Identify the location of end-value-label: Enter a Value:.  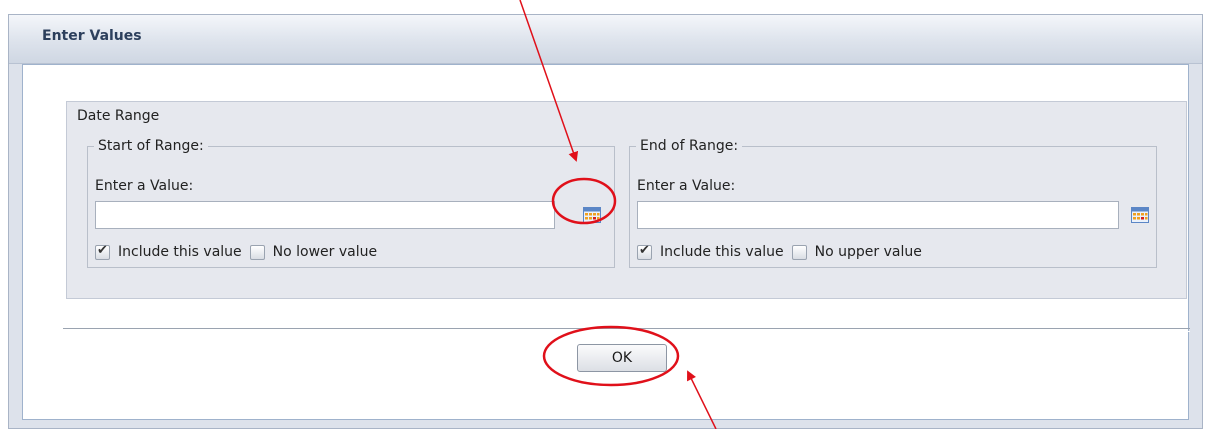
(686, 186).